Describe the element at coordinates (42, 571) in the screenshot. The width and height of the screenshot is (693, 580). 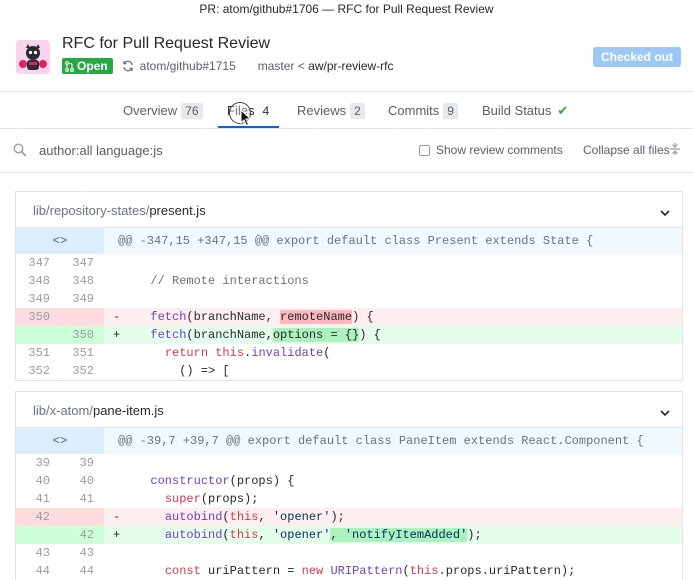
I see `old-line-number: 44` at that location.